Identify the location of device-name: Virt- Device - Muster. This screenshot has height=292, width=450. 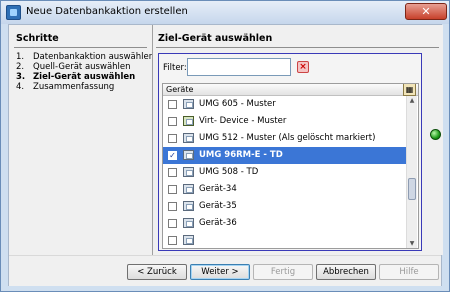
(243, 121).